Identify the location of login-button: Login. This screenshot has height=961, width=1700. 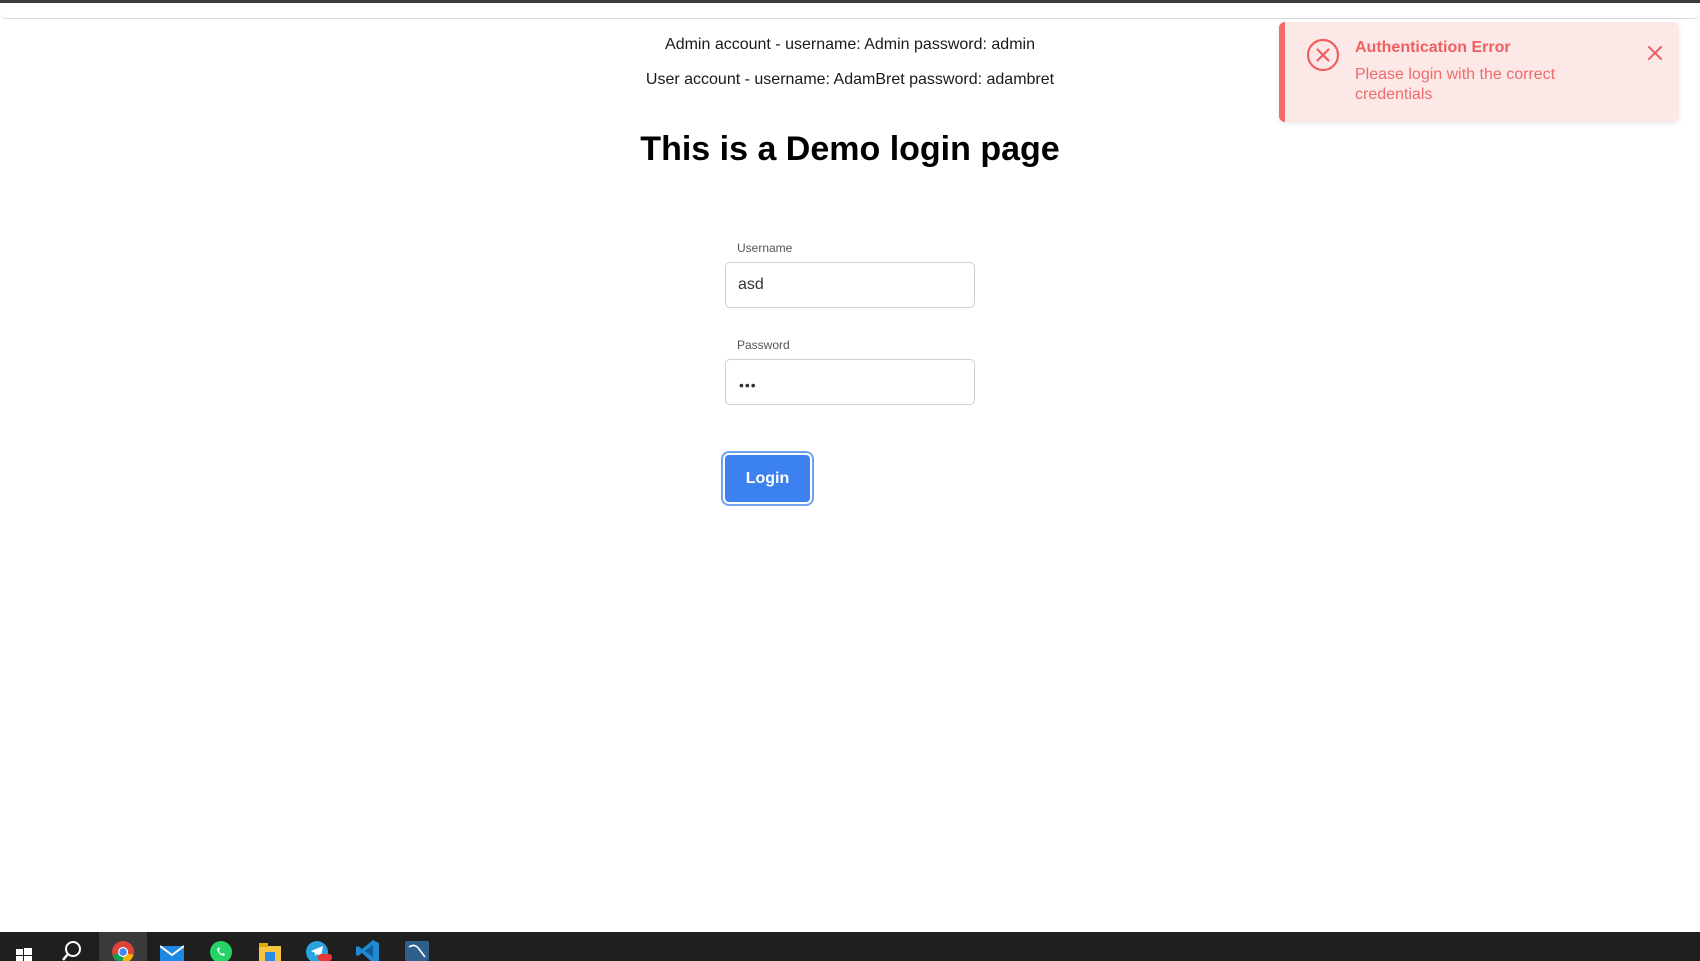
(767, 478).